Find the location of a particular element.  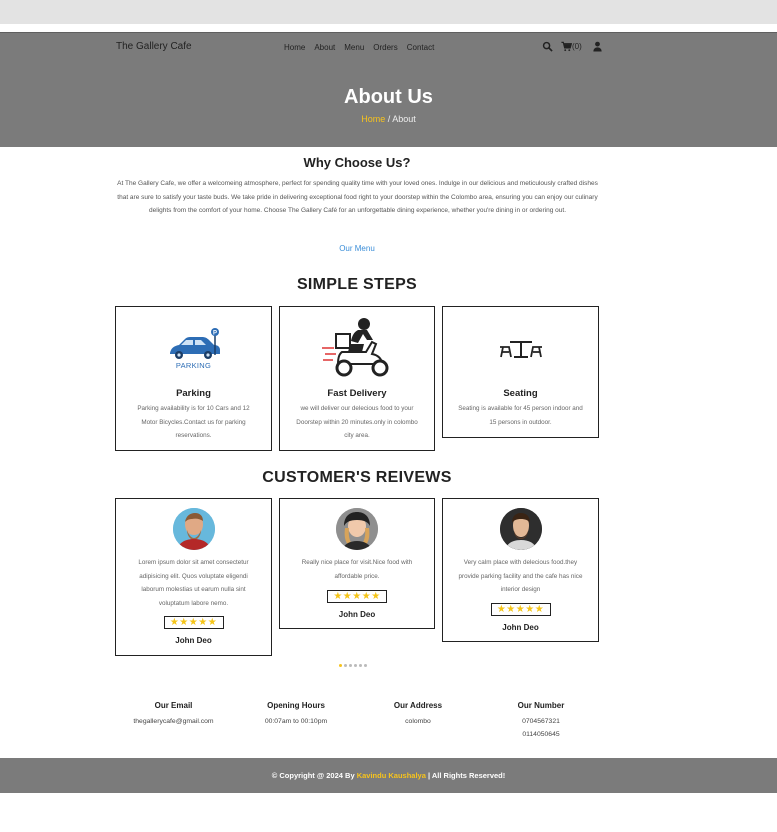

nav-link-orders: Orders is located at coordinates (385, 47).